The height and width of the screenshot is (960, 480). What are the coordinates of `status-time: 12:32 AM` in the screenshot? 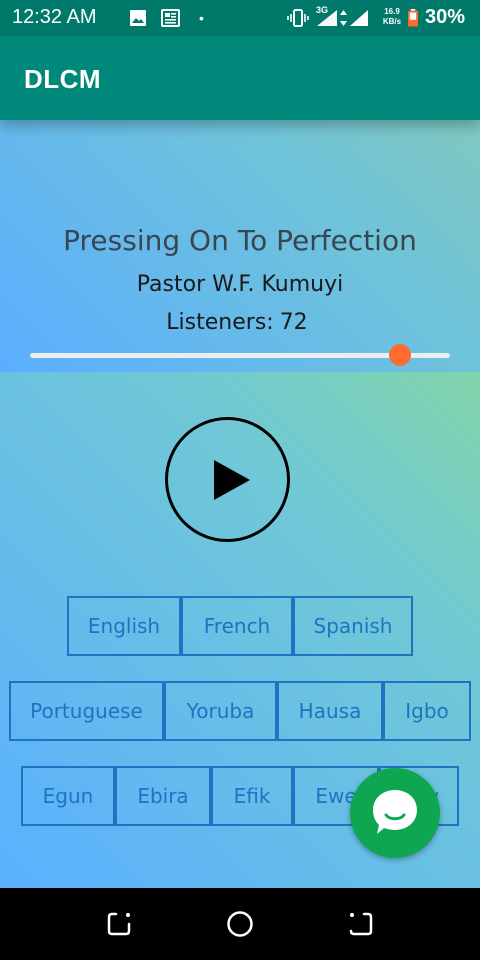 It's located at (54, 17).